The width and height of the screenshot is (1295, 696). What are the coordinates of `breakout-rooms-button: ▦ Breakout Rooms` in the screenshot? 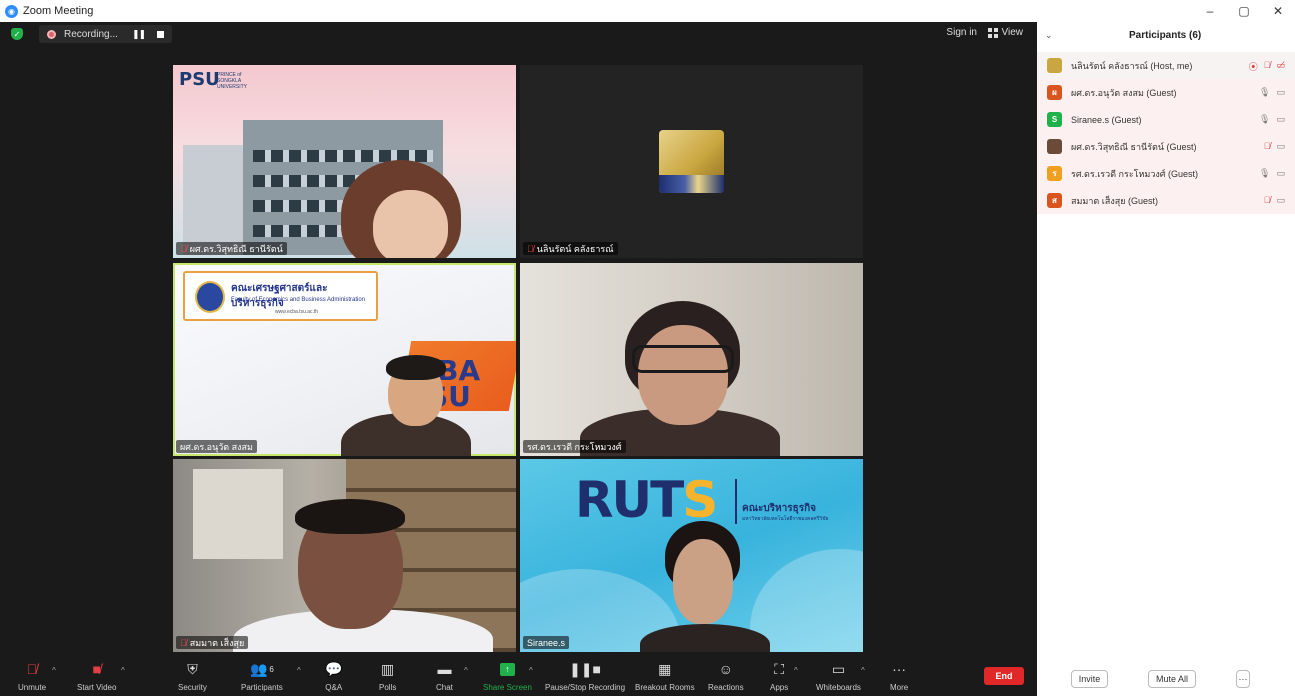 It's located at (665, 676).